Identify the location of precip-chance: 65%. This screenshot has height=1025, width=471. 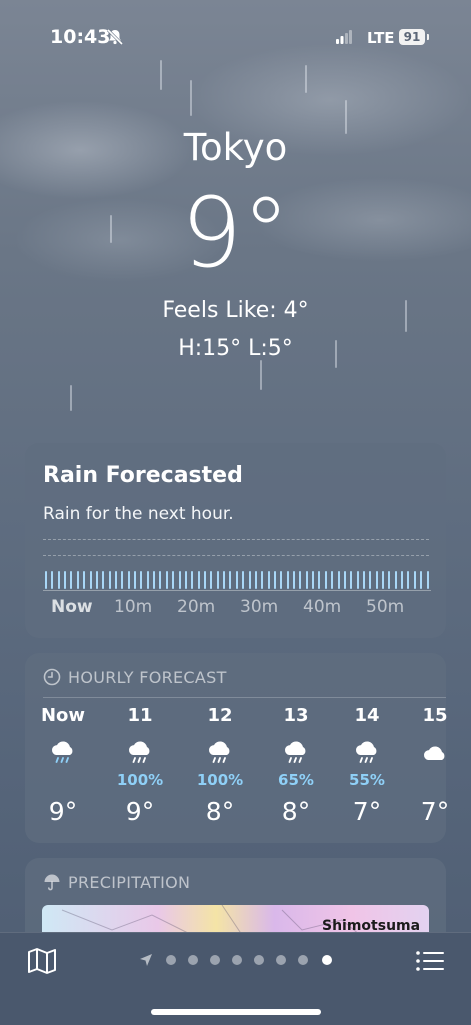
(296, 780).